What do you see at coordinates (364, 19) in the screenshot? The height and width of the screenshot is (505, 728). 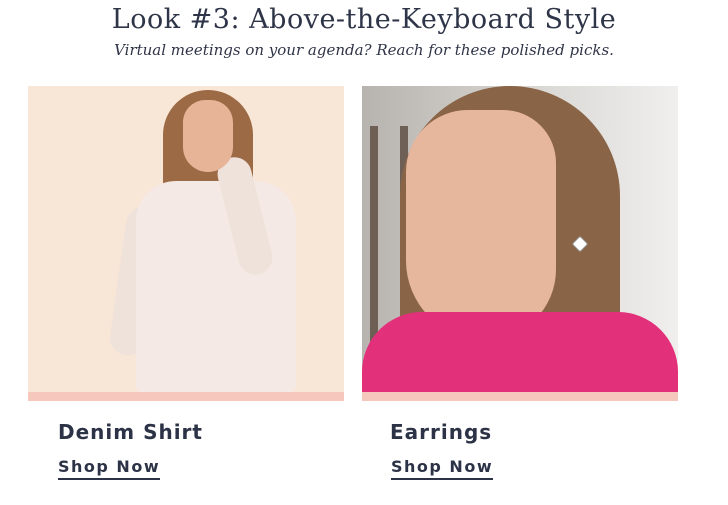 I see `section-title: Look #3: Above-the-Keyboard Style` at bounding box center [364, 19].